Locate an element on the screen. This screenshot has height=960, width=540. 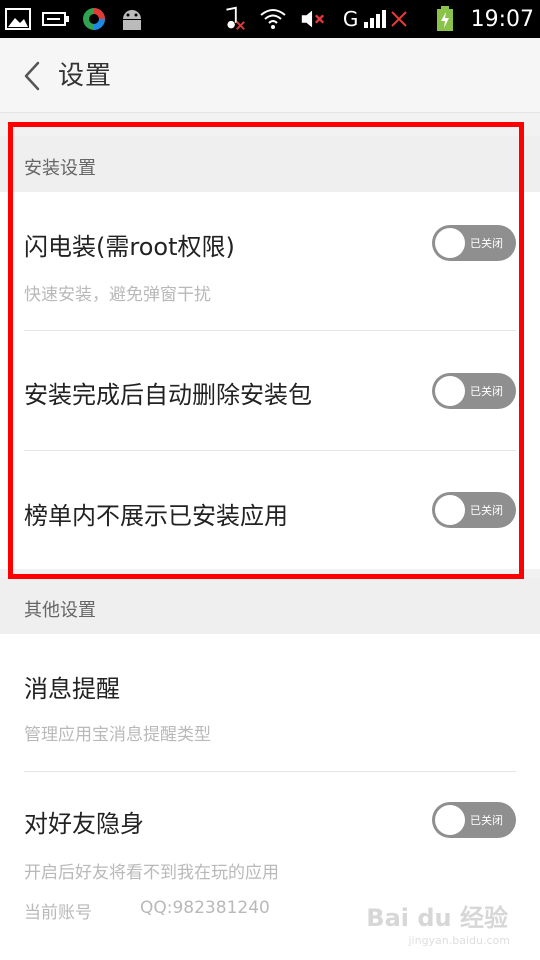
setting-subtitle: 快速安装，避免弹窗干扰 is located at coordinates (117, 295).